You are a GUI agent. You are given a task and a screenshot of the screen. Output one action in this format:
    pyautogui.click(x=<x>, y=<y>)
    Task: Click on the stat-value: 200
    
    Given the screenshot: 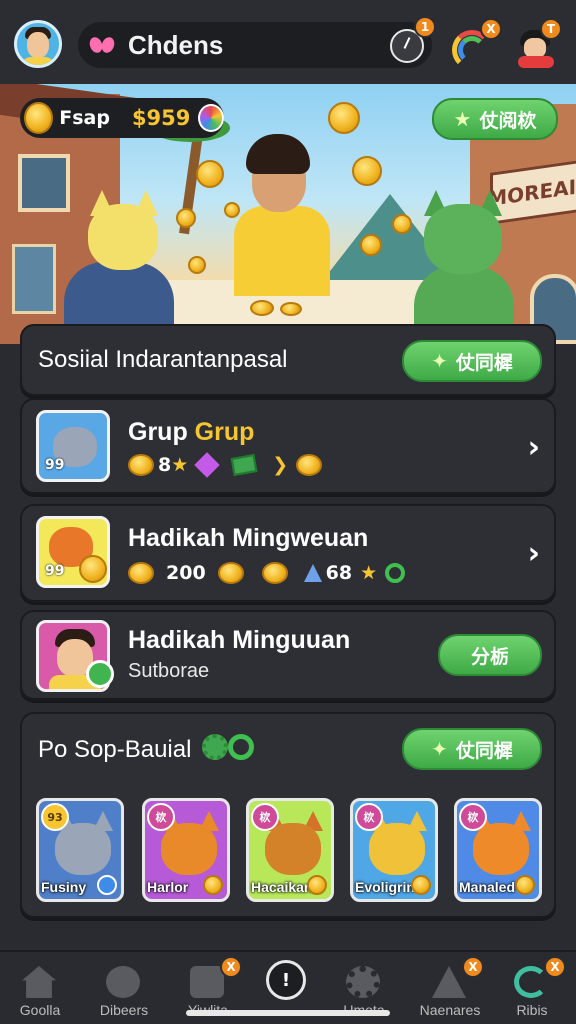 What is the action you would take?
    pyautogui.click(x=186, y=573)
    